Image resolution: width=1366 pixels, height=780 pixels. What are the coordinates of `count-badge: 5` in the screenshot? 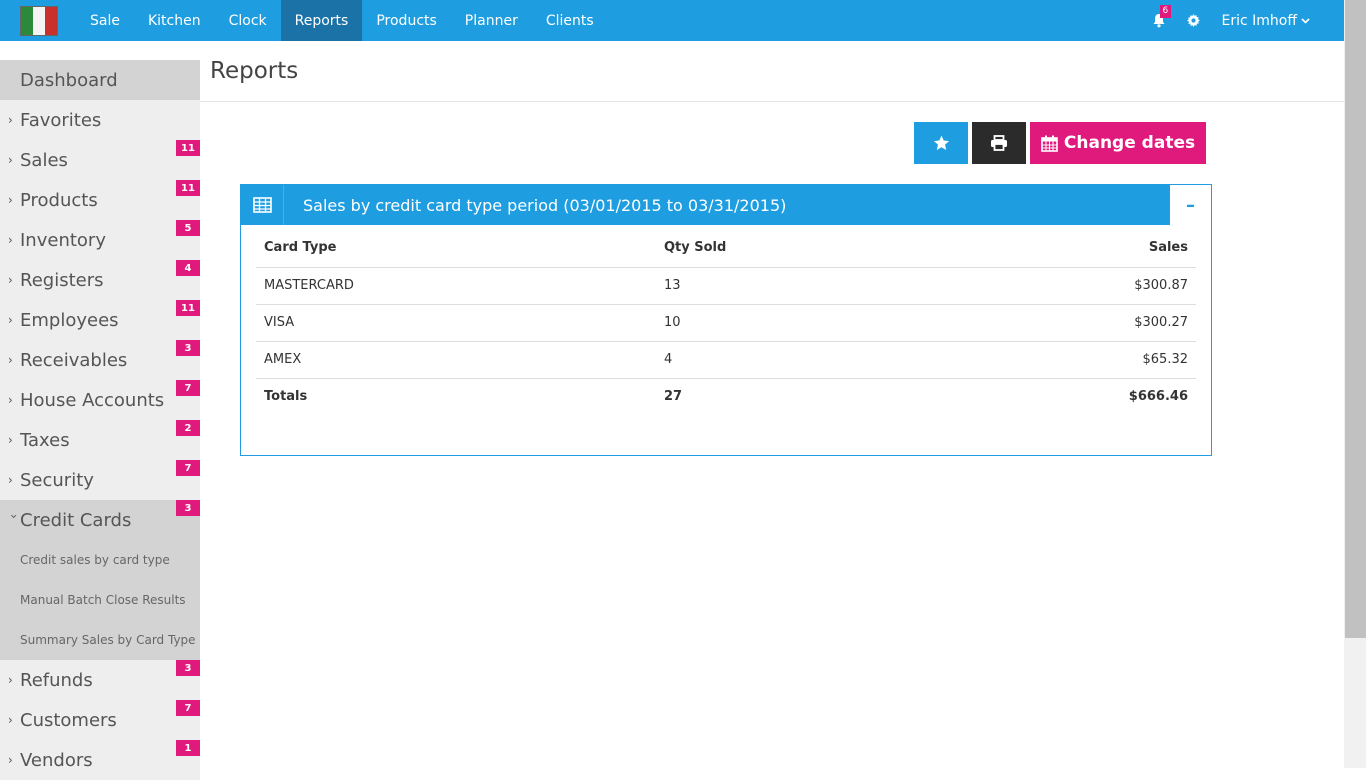 It's located at (188, 228).